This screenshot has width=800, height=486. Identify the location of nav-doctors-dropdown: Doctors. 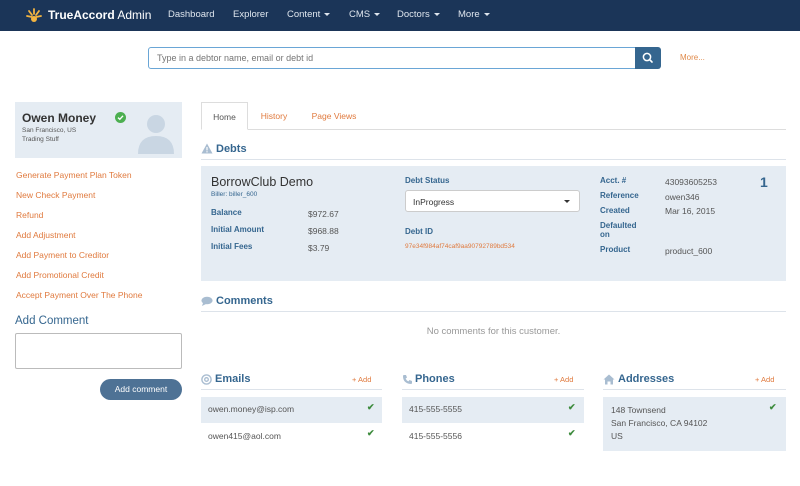
(418, 14).